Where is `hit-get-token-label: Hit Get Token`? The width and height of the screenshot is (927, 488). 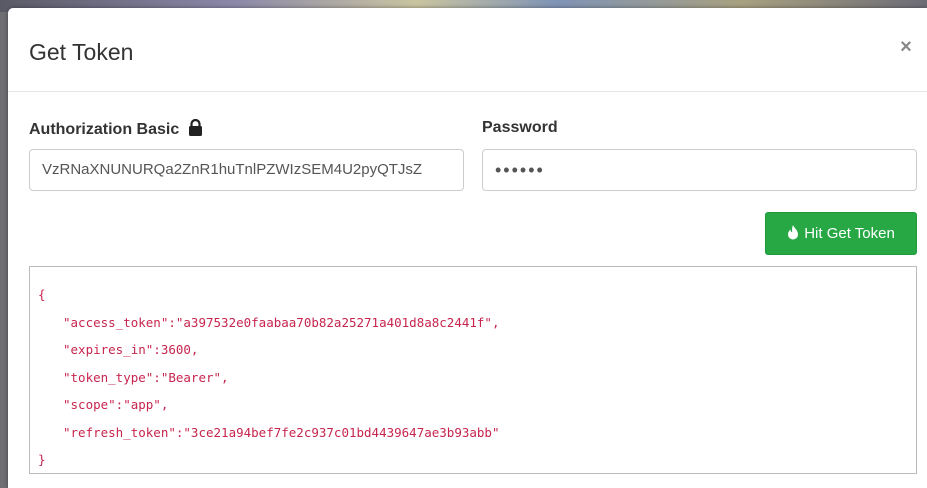 hit-get-token-label: Hit Get Token is located at coordinates (849, 233).